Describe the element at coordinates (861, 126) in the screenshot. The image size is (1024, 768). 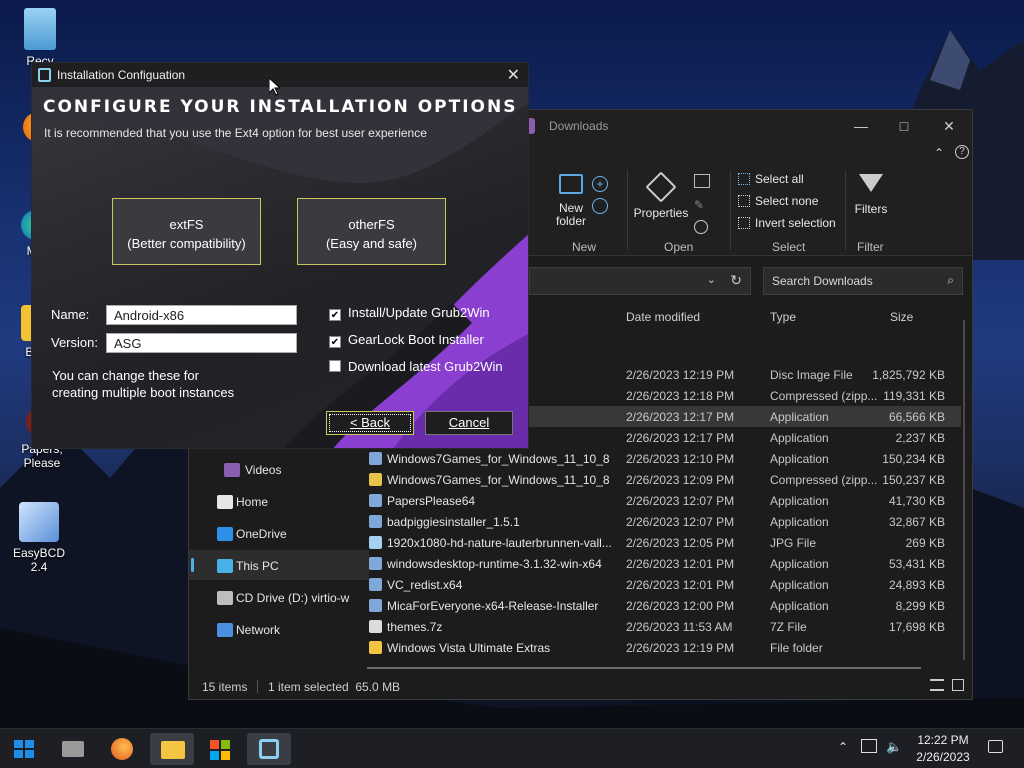
I see `minimize-button: —` at that location.